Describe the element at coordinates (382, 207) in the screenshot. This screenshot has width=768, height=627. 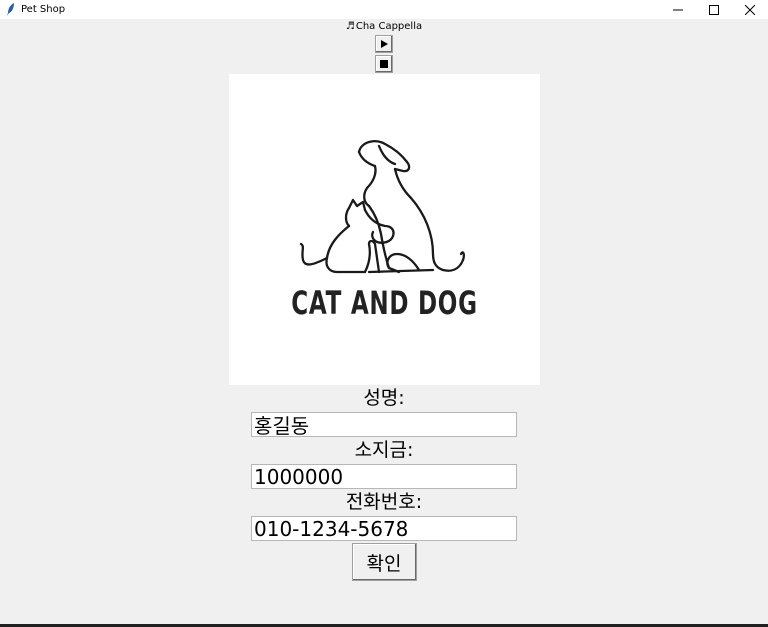
I see `cat-dog-logo-icon` at that location.